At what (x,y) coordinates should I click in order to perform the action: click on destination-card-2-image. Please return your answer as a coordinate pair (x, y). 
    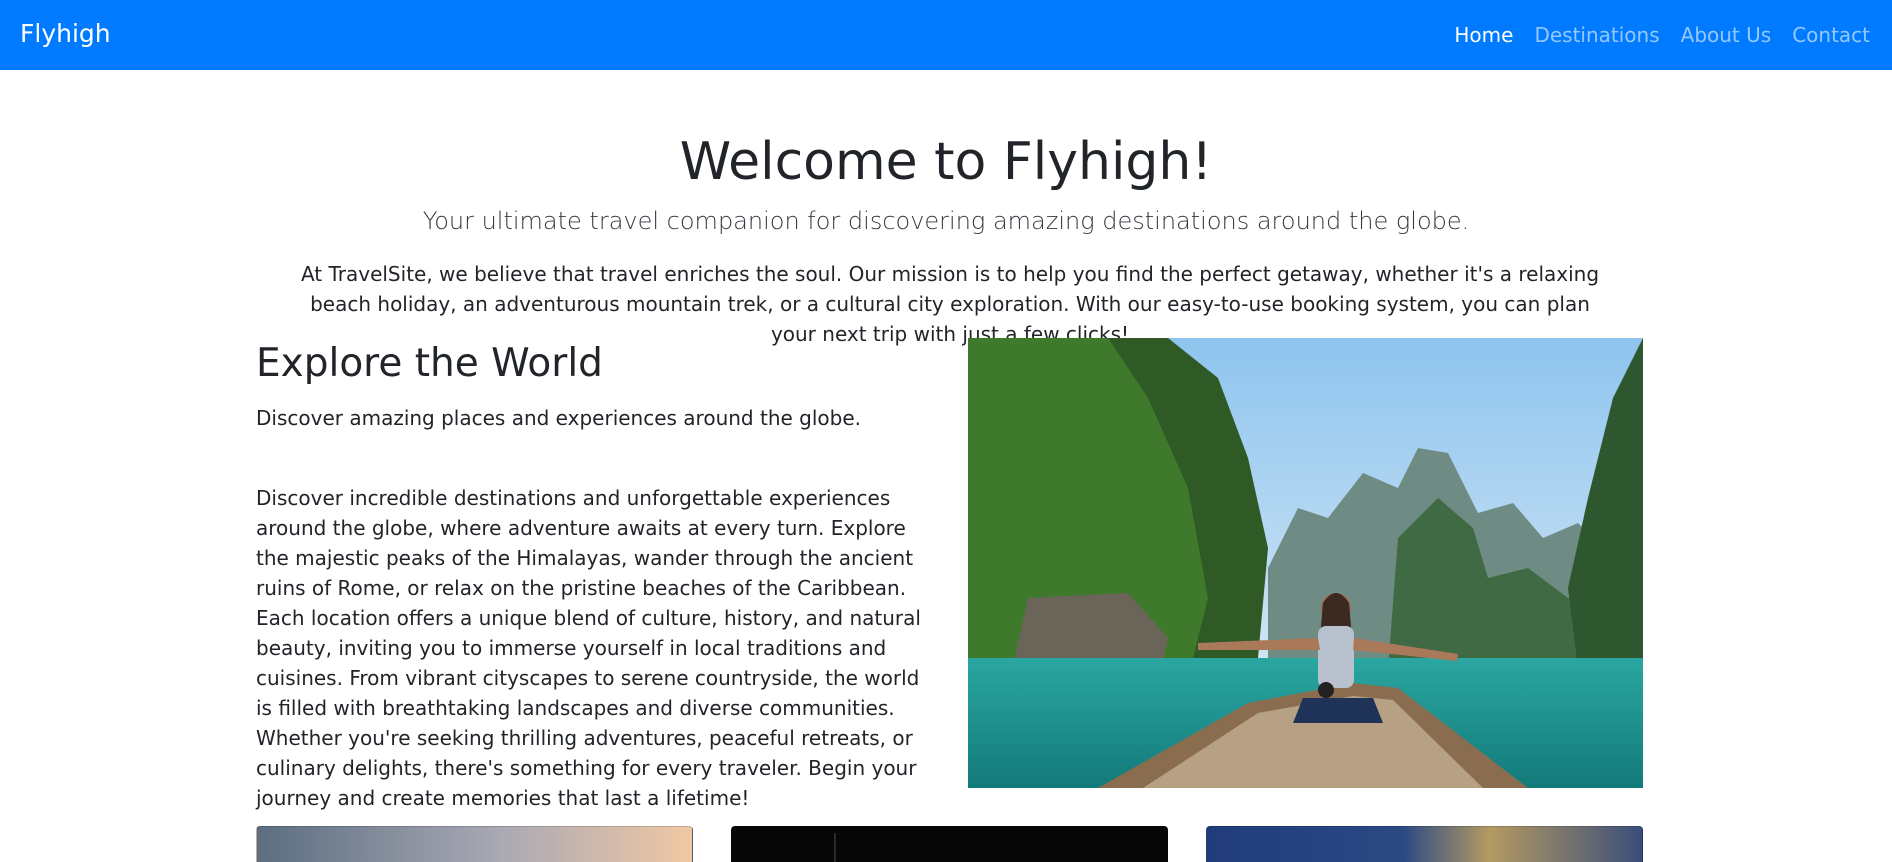
    Looking at the image, I should click on (949, 844).